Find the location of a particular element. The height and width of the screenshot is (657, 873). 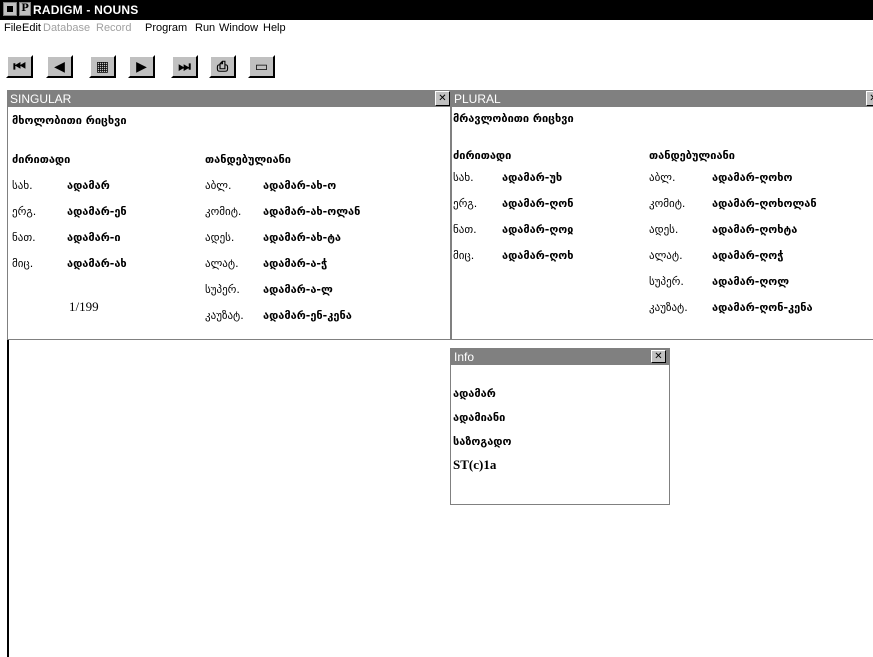

plural-post-header: თანდებულიანი is located at coordinates (692, 155).